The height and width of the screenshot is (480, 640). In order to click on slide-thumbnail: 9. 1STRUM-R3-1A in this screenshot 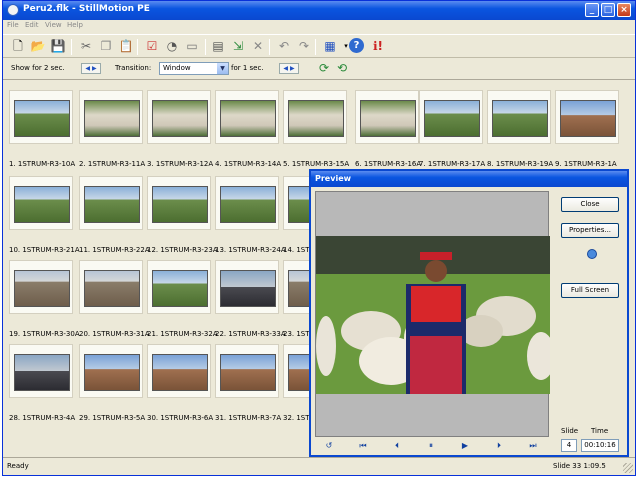, I will do `click(588, 131)`.